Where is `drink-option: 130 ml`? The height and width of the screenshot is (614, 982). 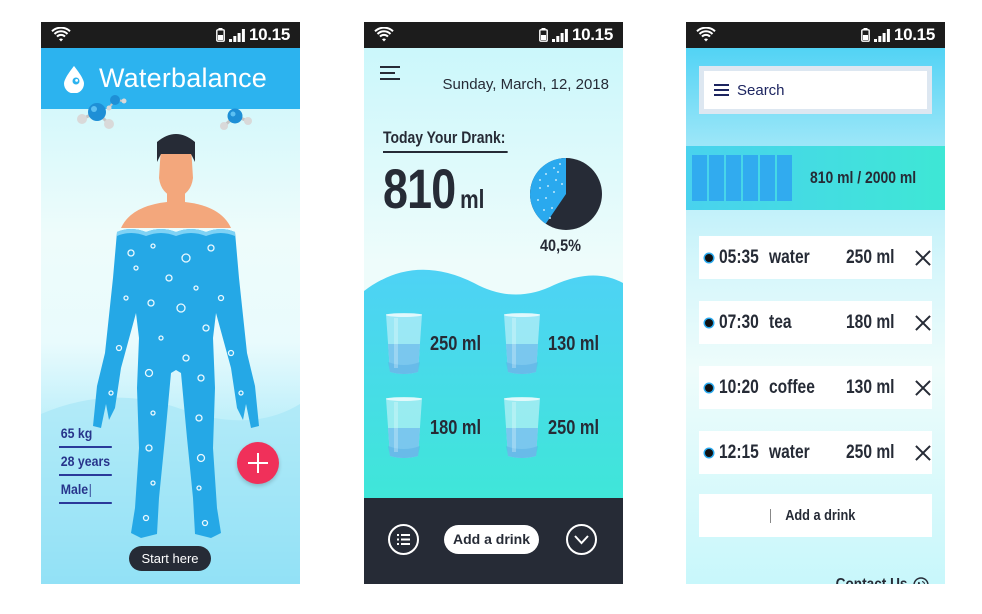 drink-option: 130 ml is located at coordinates (556, 344).